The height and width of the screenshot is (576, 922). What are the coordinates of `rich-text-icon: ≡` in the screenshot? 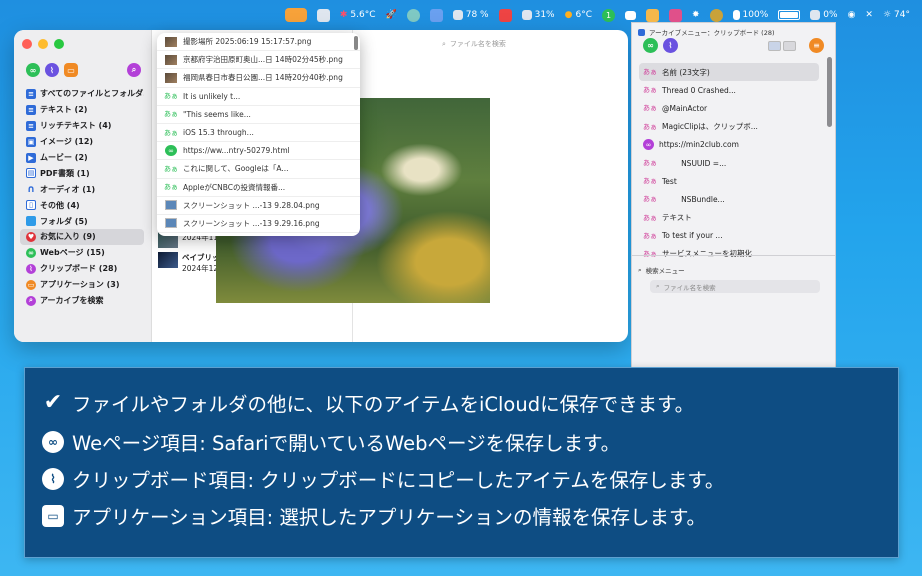 It's located at (31, 125).